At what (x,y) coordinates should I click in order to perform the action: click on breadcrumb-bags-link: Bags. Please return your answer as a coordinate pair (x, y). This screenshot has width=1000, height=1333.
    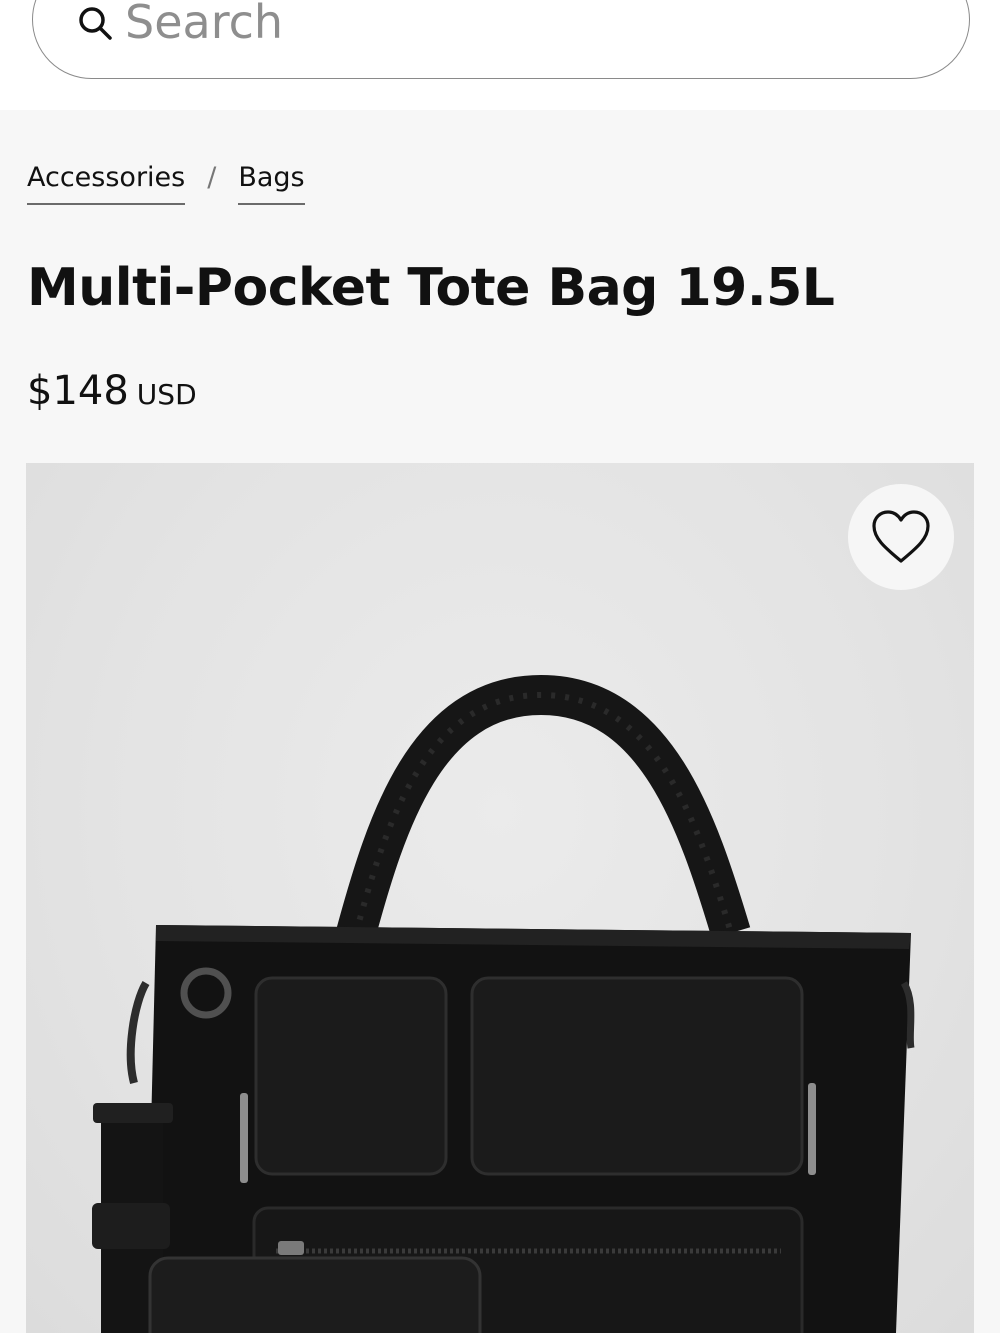
    Looking at the image, I should click on (271, 183).